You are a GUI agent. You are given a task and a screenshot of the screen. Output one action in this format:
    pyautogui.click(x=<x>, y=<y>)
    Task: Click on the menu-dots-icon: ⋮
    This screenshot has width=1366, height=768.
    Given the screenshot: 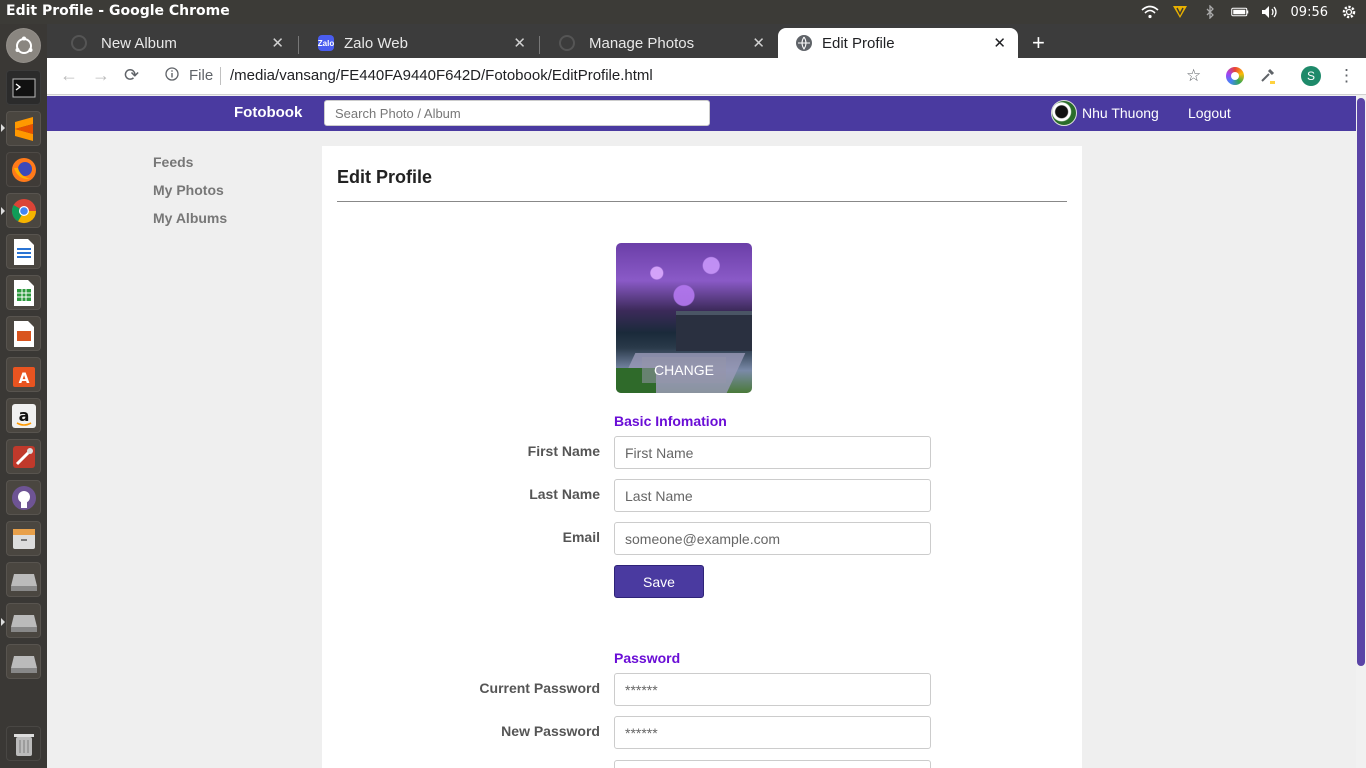 What is the action you would take?
    pyautogui.click(x=1346, y=76)
    